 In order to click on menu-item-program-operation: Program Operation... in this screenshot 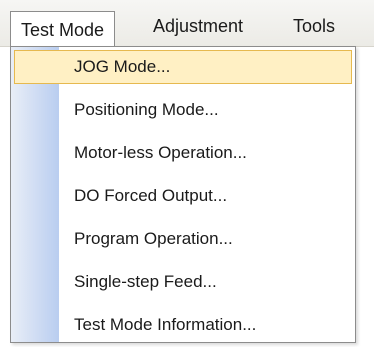, I will do `click(183, 239)`.